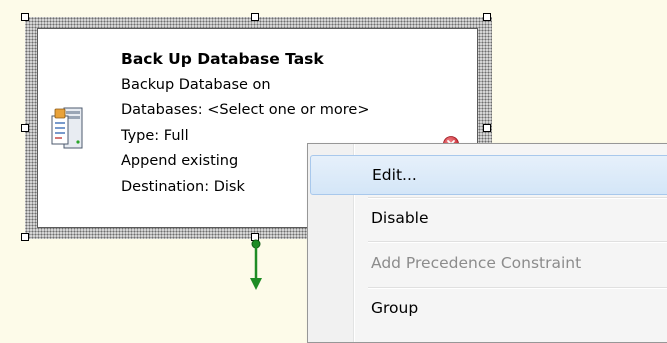  I want to click on resize-handle-middle-right, so click(487, 128).